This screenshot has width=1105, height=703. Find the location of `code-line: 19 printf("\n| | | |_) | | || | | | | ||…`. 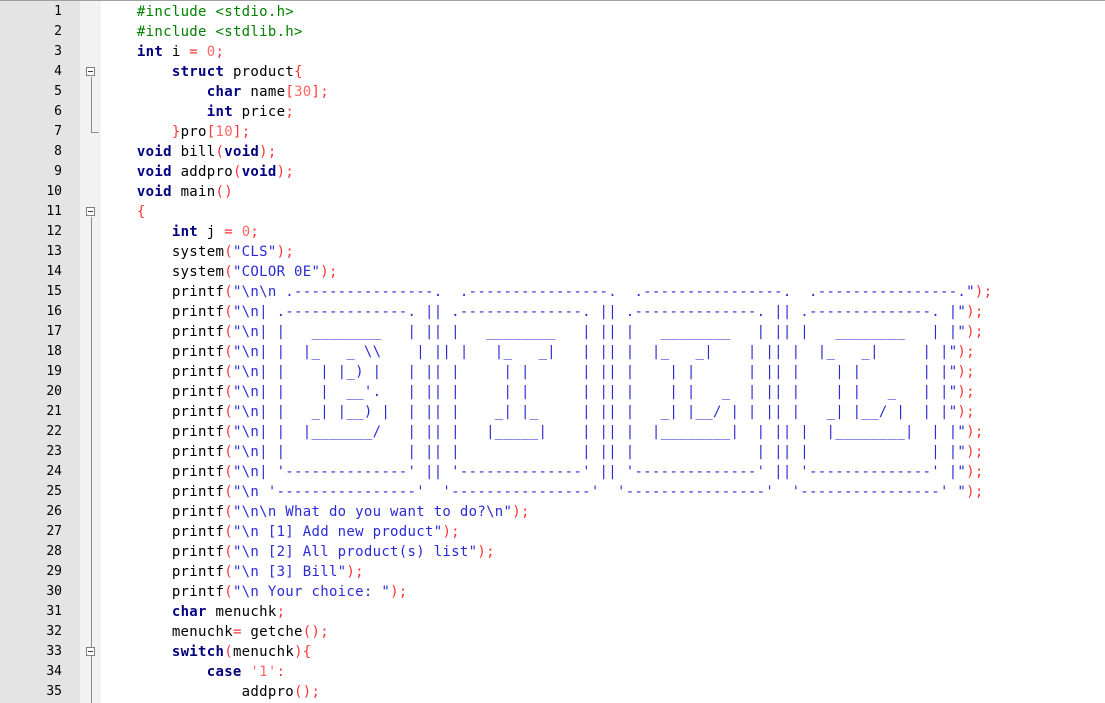

code-line: 19 printf("\n| | | |_) | | || | | | | ||… is located at coordinates (552, 372).